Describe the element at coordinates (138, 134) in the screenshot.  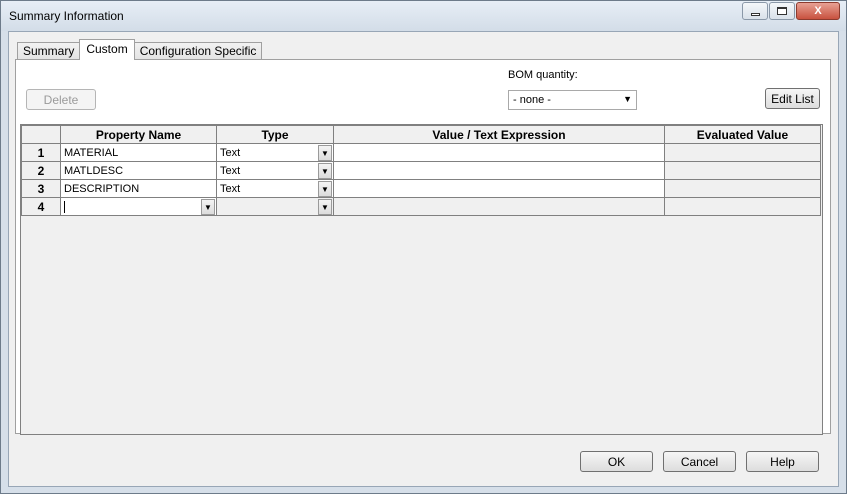
I see `property-name-header: Property Name` at that location.